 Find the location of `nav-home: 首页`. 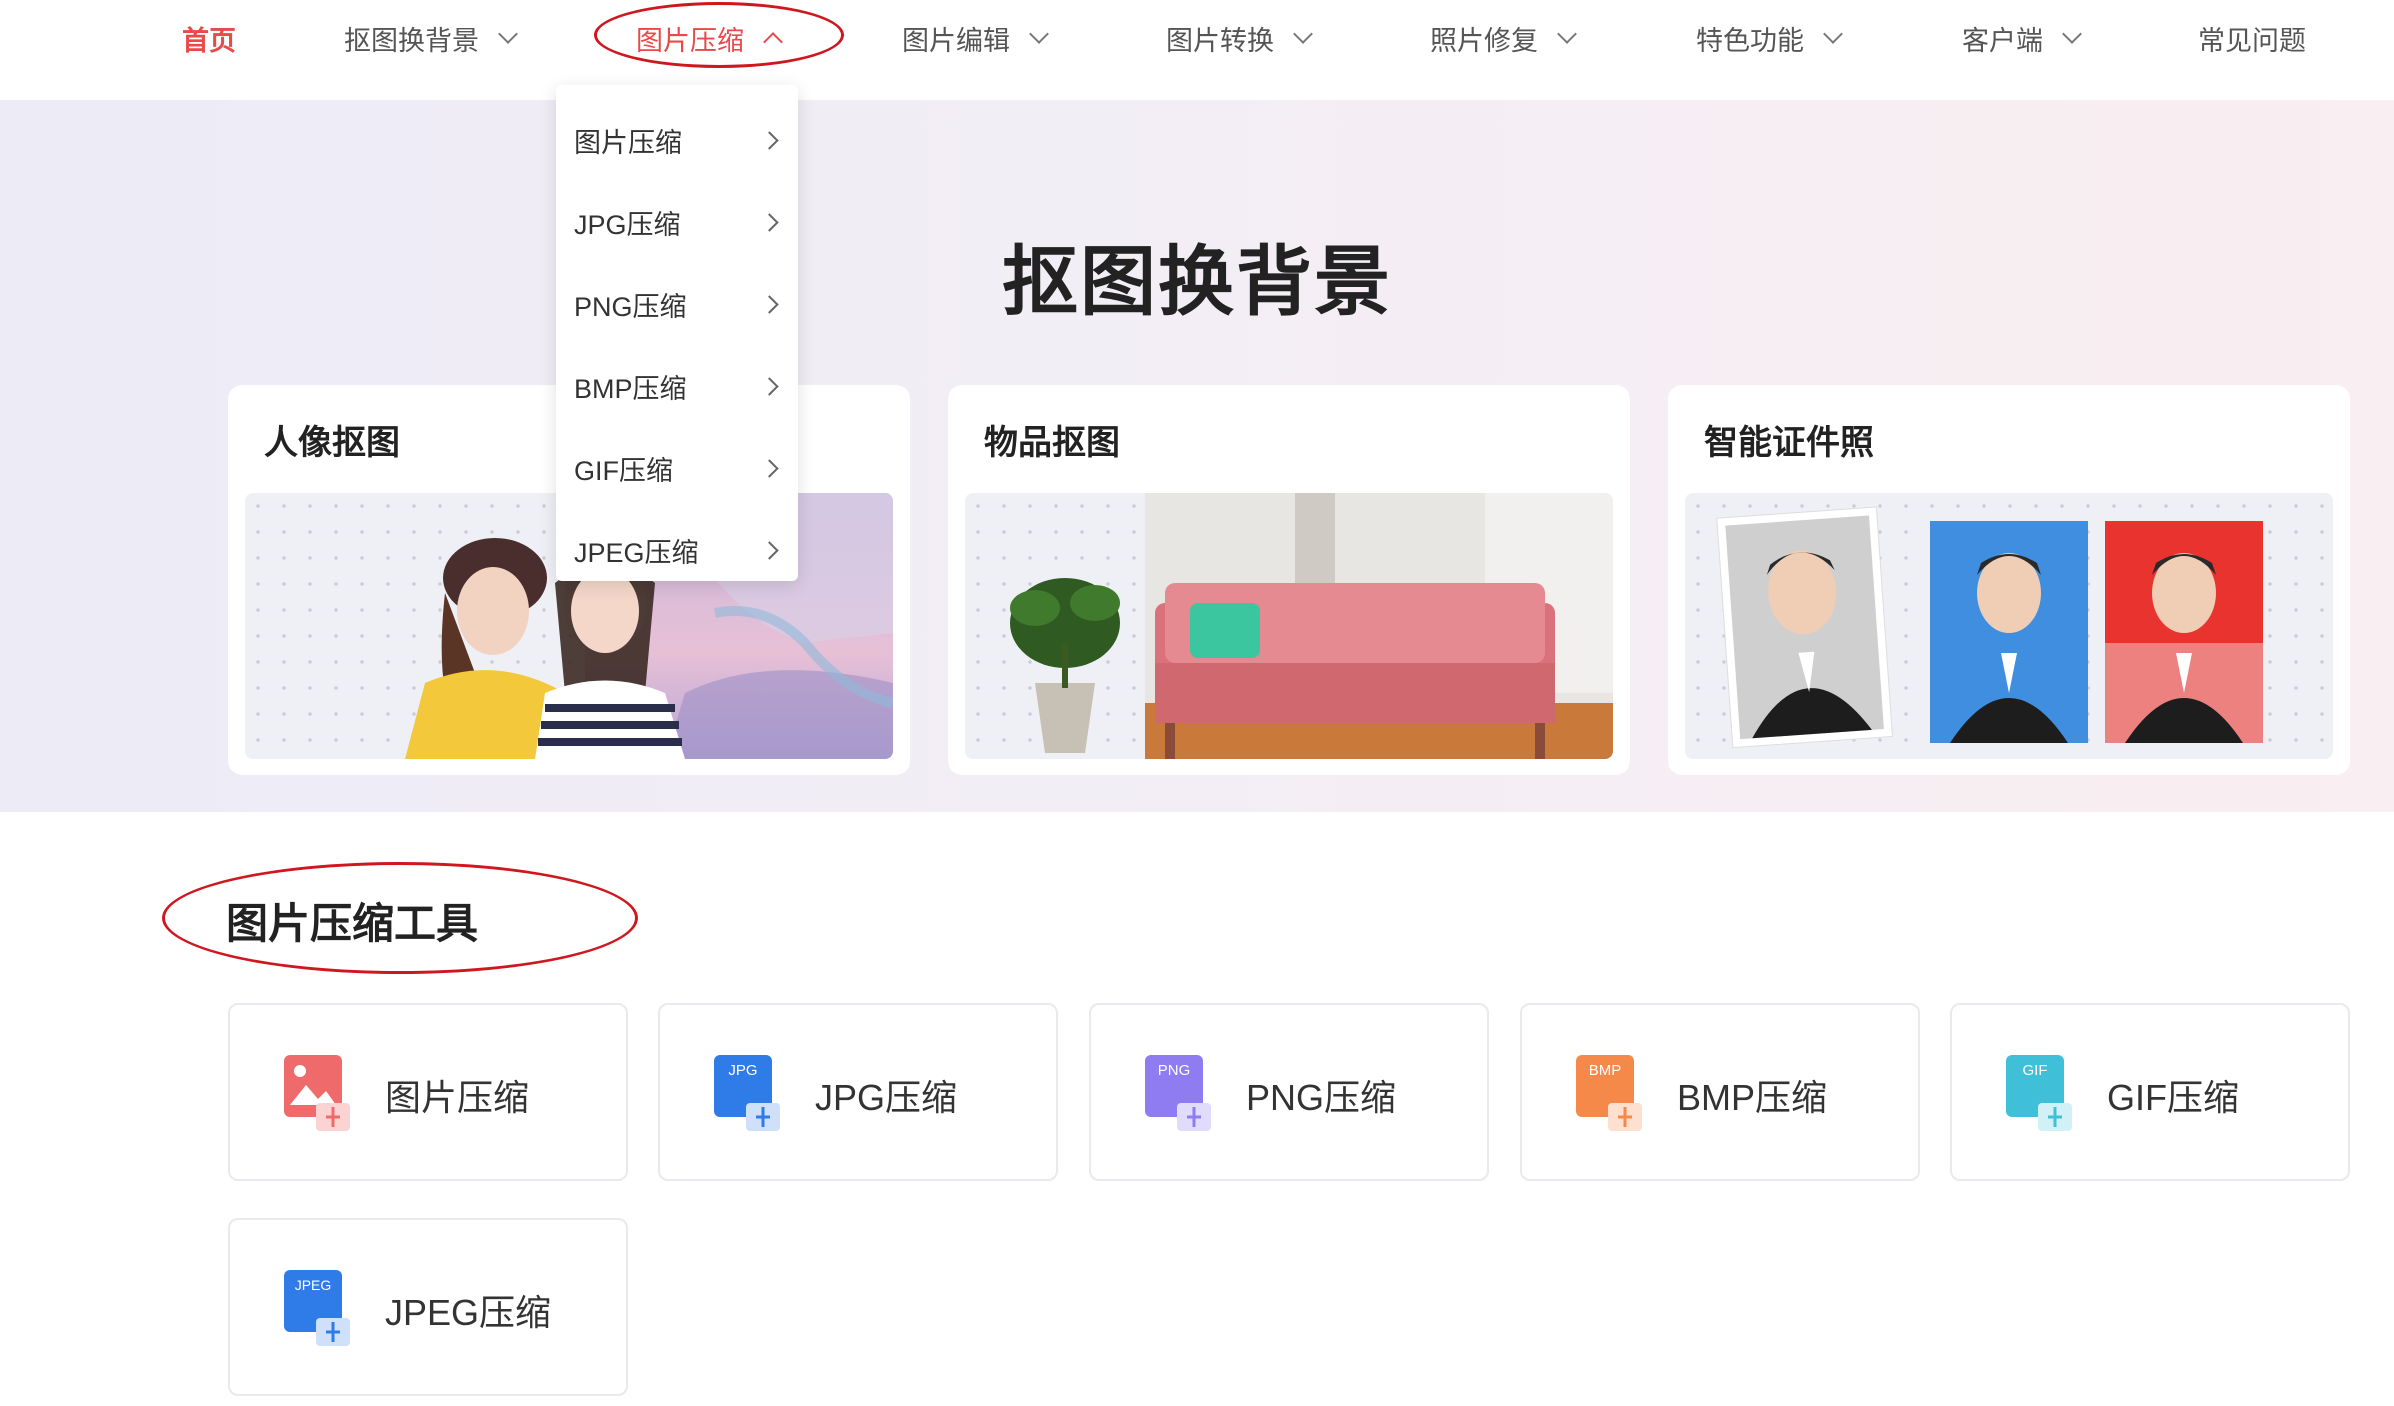

nav-home: 首页 is located at coordinates (209, 38).